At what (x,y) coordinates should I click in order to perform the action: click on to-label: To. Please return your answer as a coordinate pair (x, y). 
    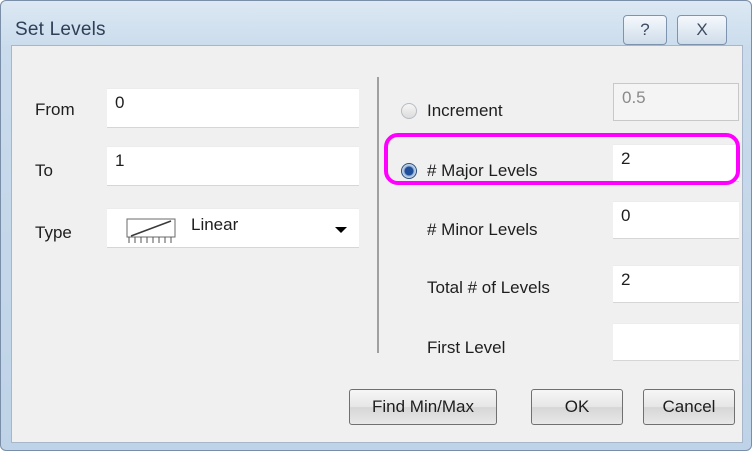
    Looking at the image, I should click on (44, 170).